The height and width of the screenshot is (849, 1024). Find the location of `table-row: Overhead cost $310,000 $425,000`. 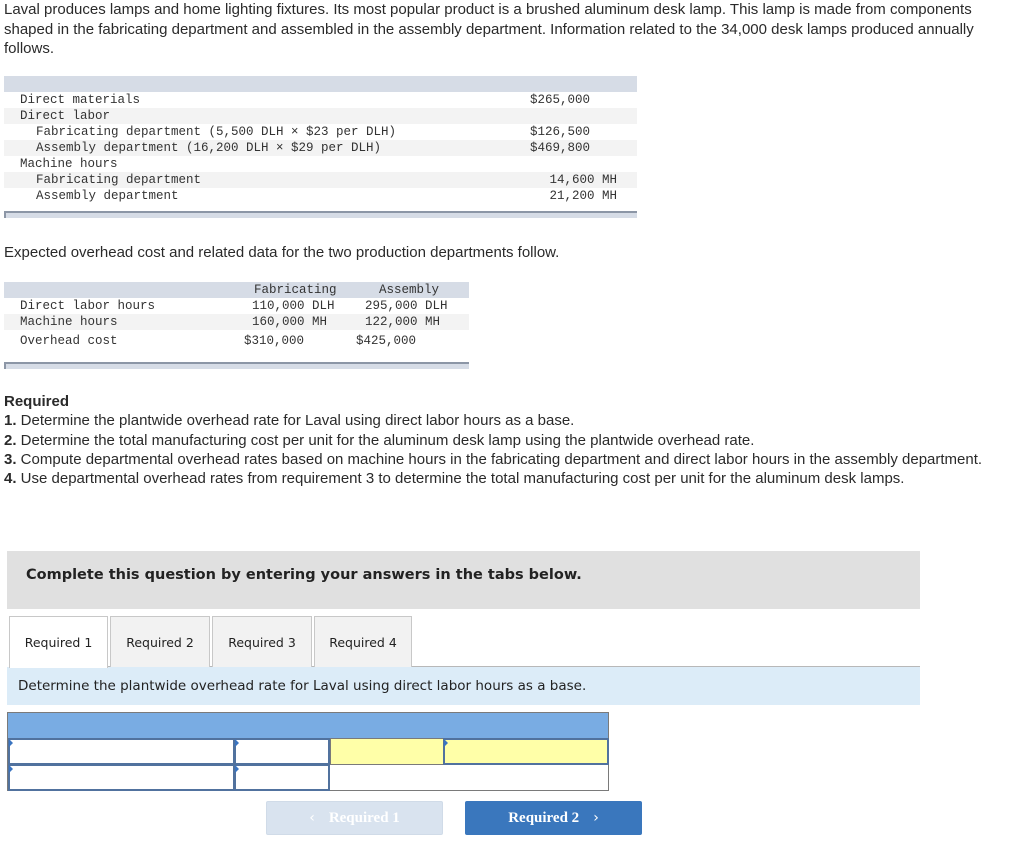

table-row: Overhead cost $310,000 $425,000 is located at coordinates (236, 341).